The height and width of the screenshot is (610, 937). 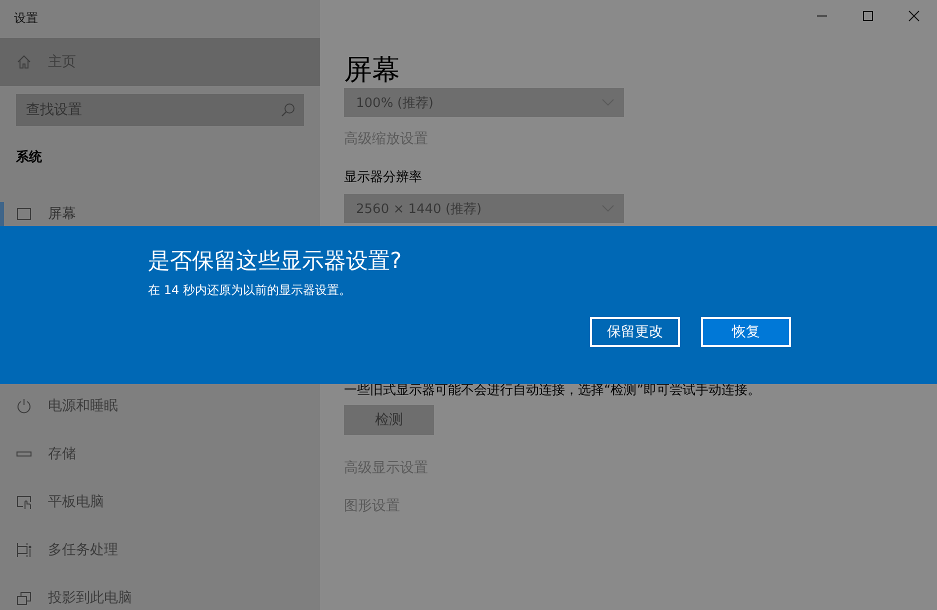 What do you see at coordinates (160, 550) in the screenshot?
I see `sidebar-item: 多任务处理` at bounding box center [160, 550].